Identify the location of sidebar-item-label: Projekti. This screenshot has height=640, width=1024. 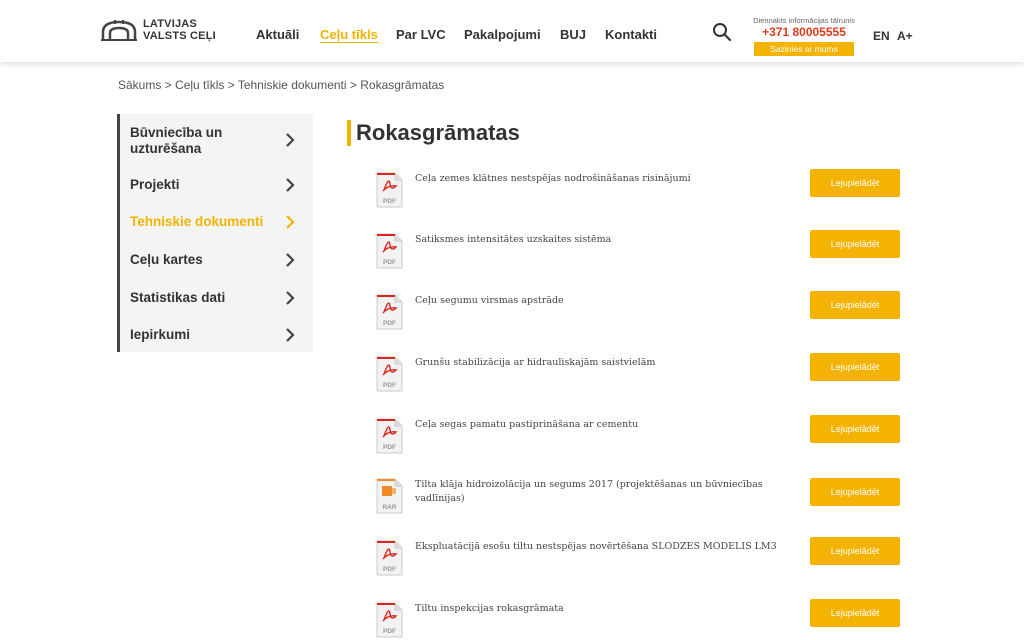
(155, 184).